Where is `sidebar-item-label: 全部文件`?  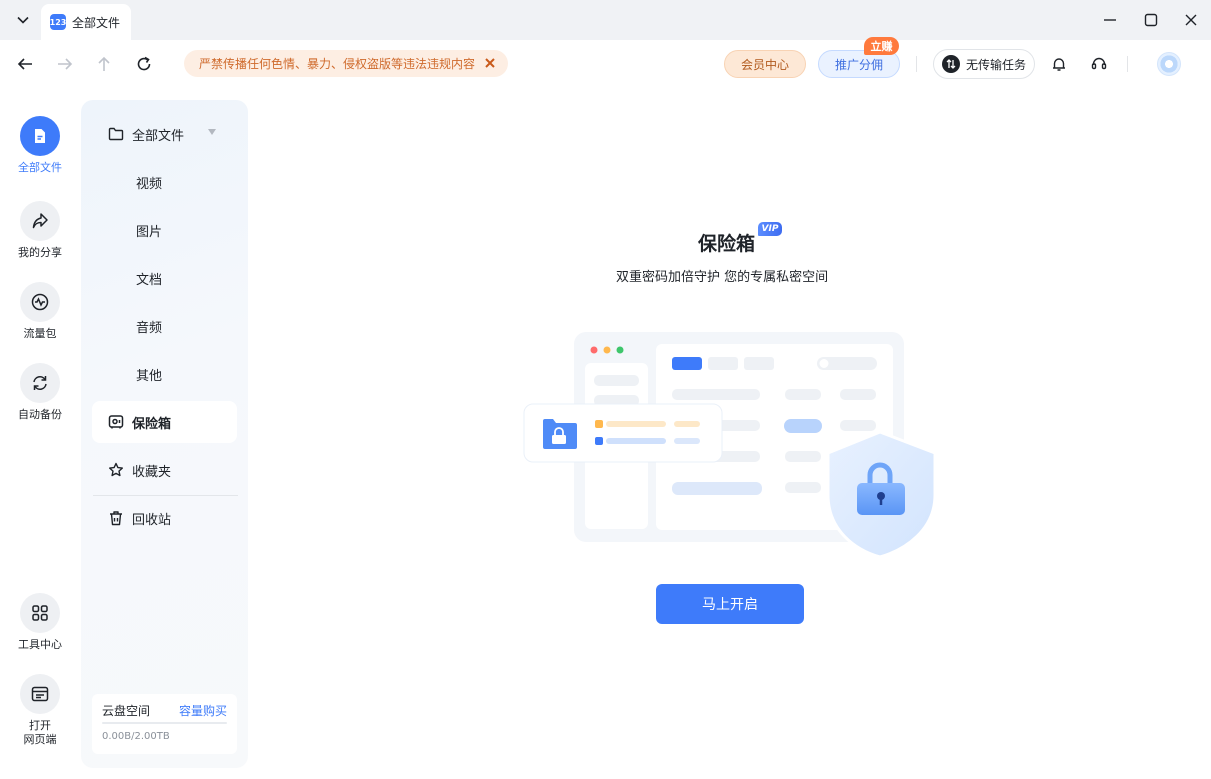 sidebar-item-label: 全部文件 is located at coordinates (158, 136).